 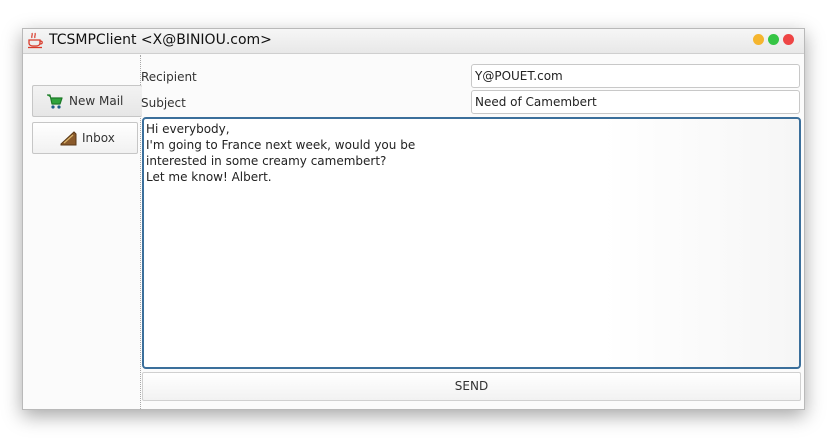 What do you see at coordinates (163, 103) in the screenshot?
I see `subject-label: Subject` at bounding box center [163, 103].